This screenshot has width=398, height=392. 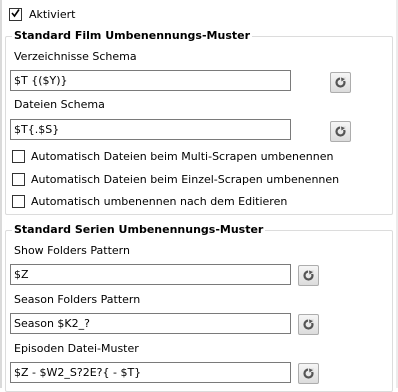 What do you see at coordinates (75, 56) in the screenshot?
I see `folder-schema-label: Verzeichnisse Schema` at bounding box center [75, 56].